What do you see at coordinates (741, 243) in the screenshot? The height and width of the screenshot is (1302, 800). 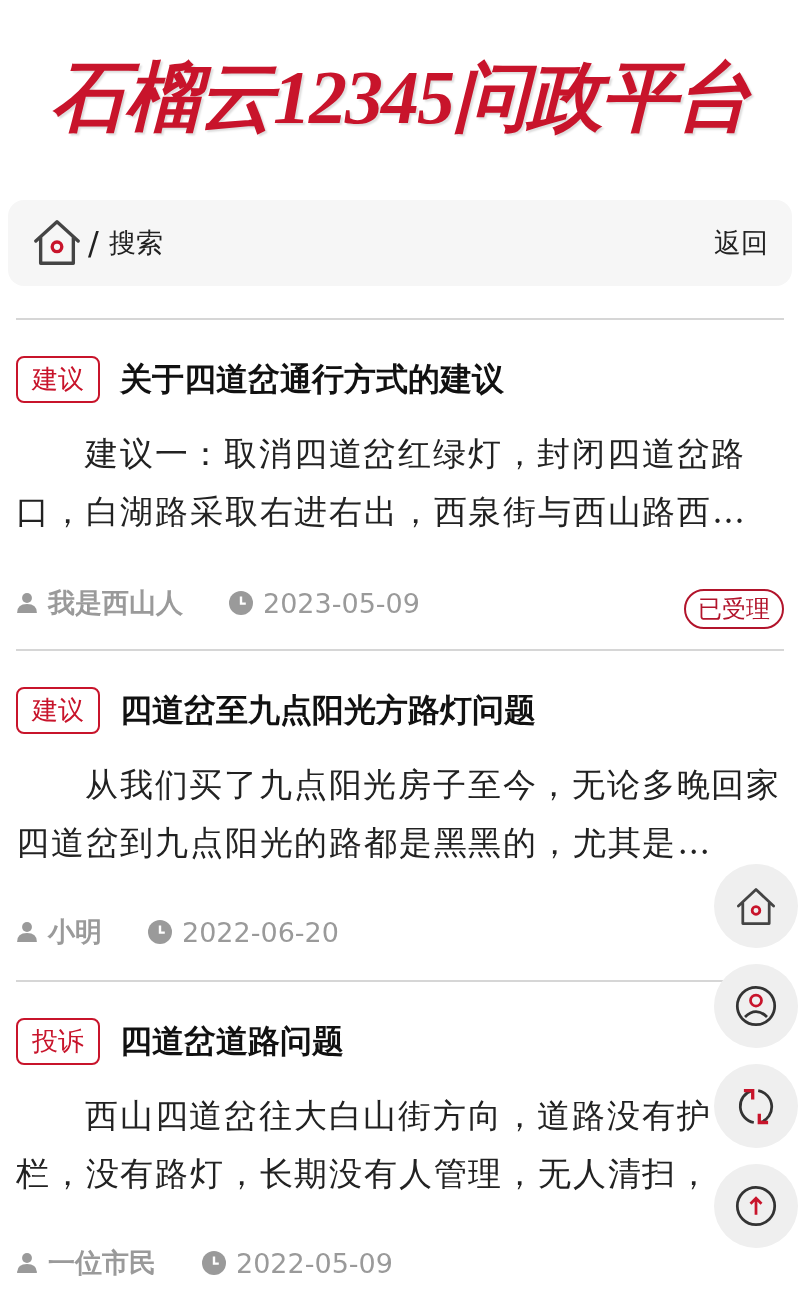 I see `back-link: 返回` at bounding box center [741, 243].